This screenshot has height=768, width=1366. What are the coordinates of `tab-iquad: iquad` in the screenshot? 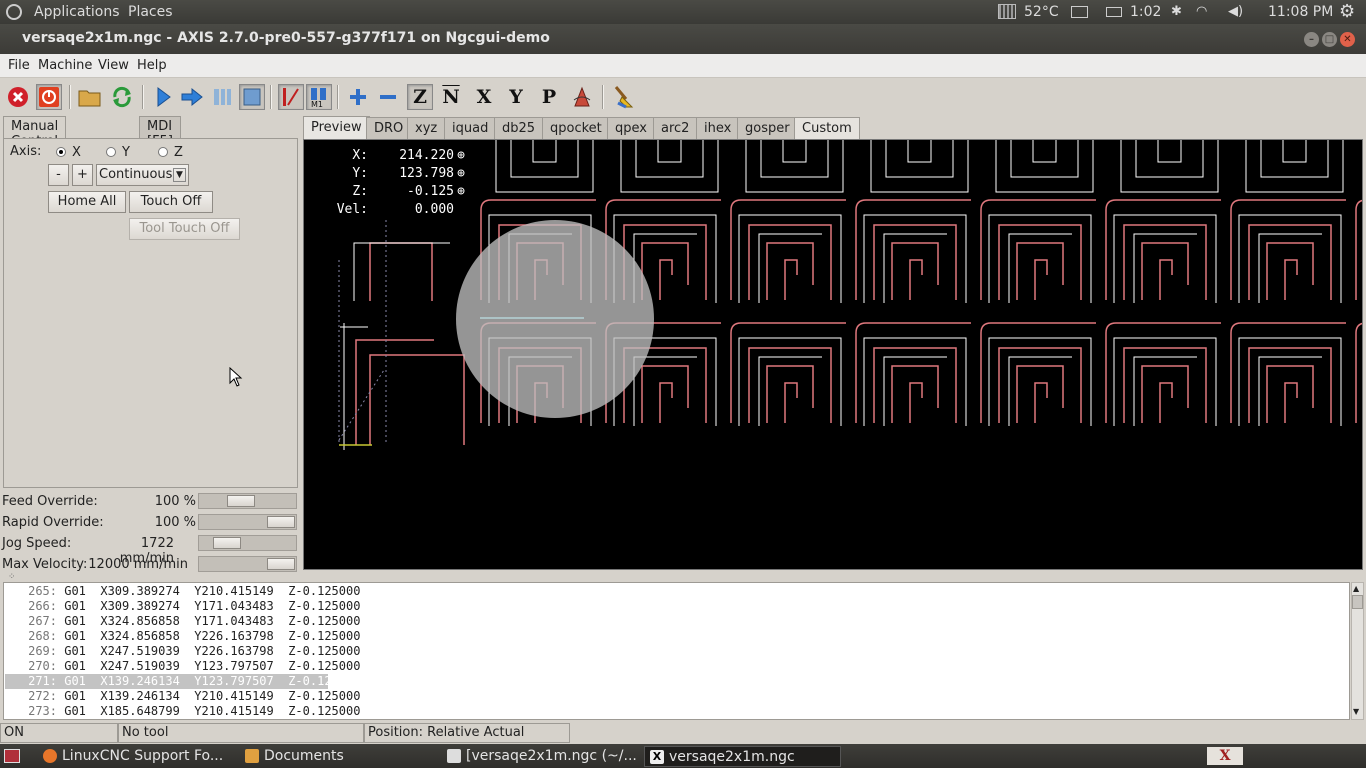 It's located at (470, 128).